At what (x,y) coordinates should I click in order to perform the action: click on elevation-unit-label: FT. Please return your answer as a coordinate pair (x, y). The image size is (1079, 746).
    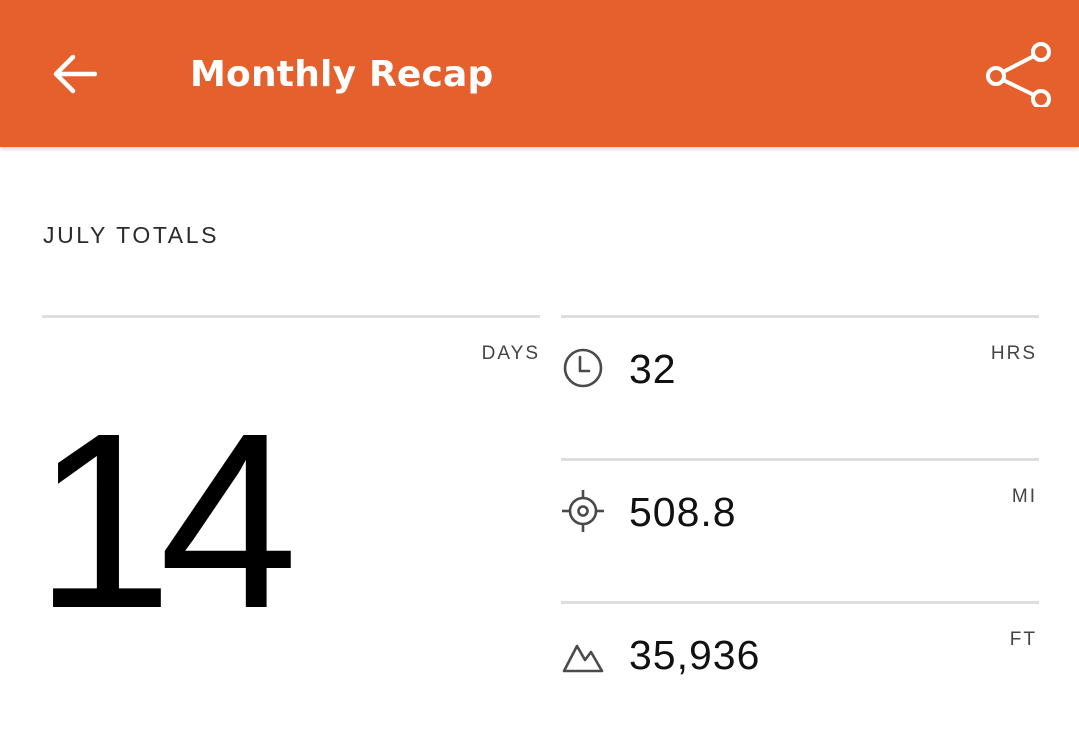
    Looking at the image, I should click on (1023, 639).